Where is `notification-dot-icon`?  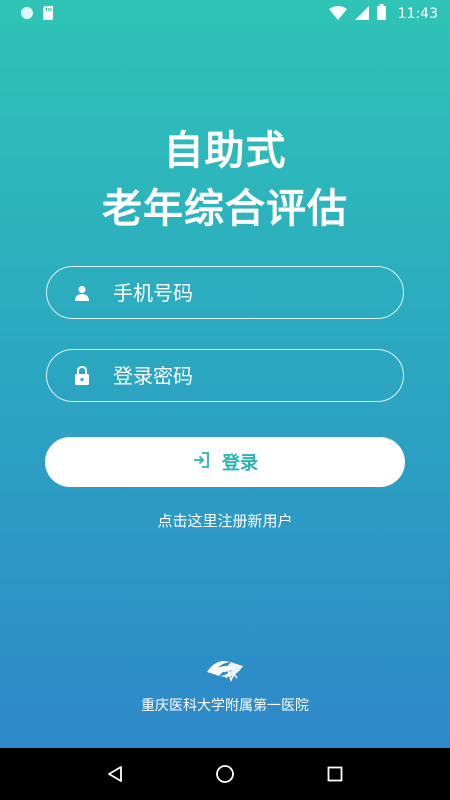
notification-dot-icon is located at coordinates (27, 14).